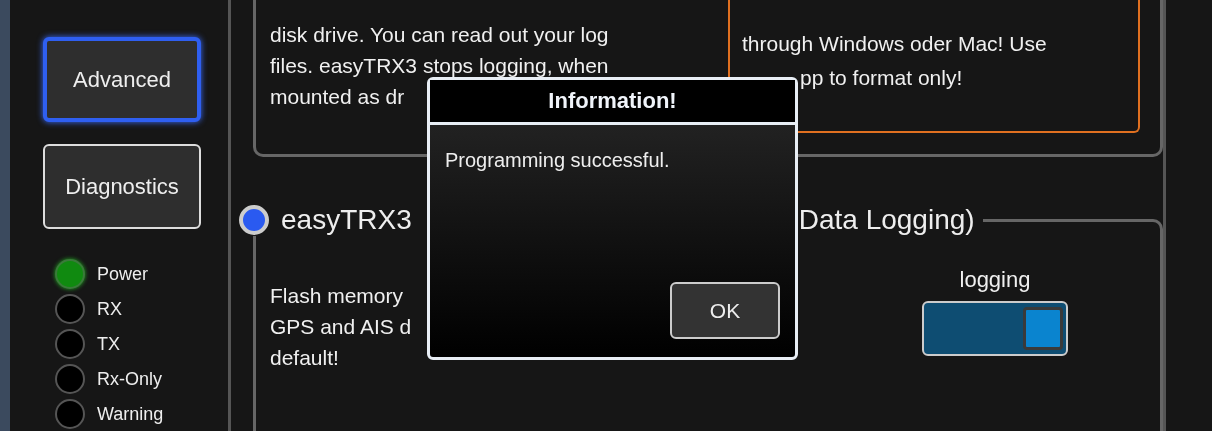  What do you see at coordinates (129, 379) in the screenshot?
I see `status-label: Rx-Only` at bounding box center [129, 379].